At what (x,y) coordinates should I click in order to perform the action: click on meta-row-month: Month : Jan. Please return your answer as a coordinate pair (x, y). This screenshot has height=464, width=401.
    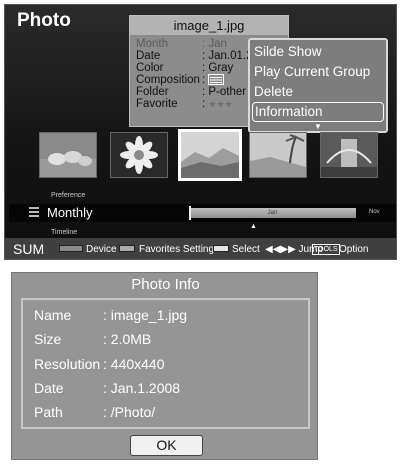
    Looking at the image, I should click on (181, 44).